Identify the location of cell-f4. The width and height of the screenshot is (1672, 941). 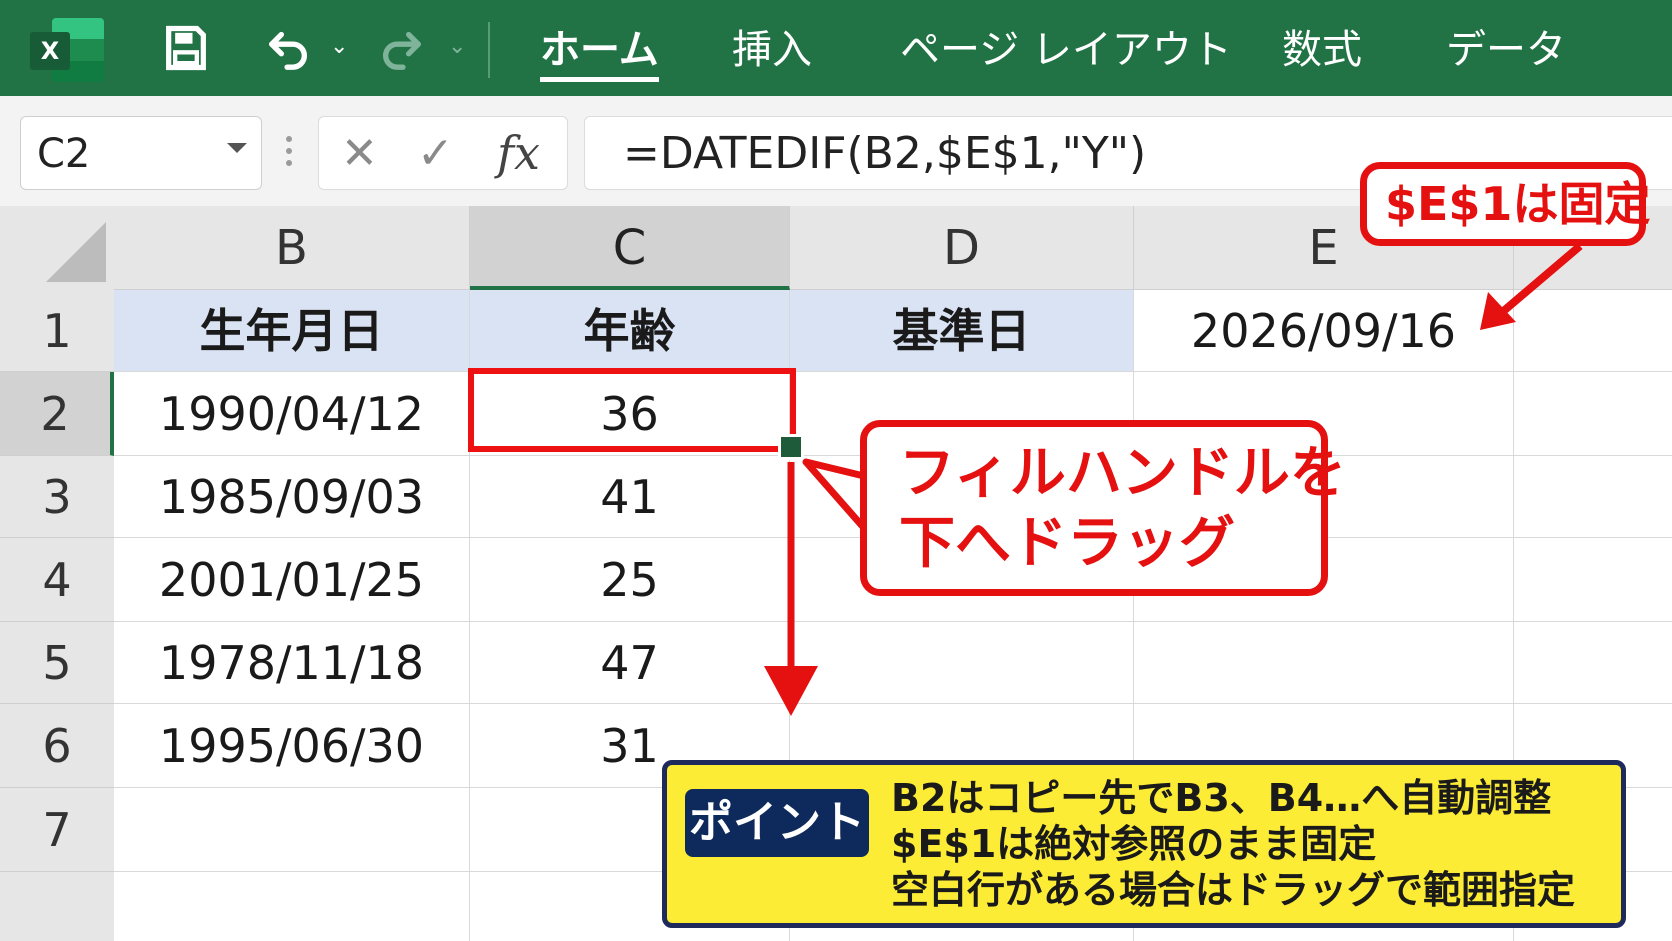
(1593, 580).